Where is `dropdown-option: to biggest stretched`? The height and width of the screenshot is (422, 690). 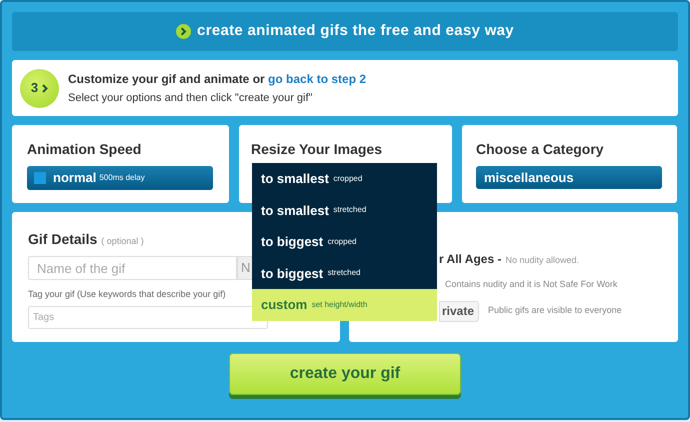 dropdown-option: to biggest stretched is located at coordinates (344, 273).